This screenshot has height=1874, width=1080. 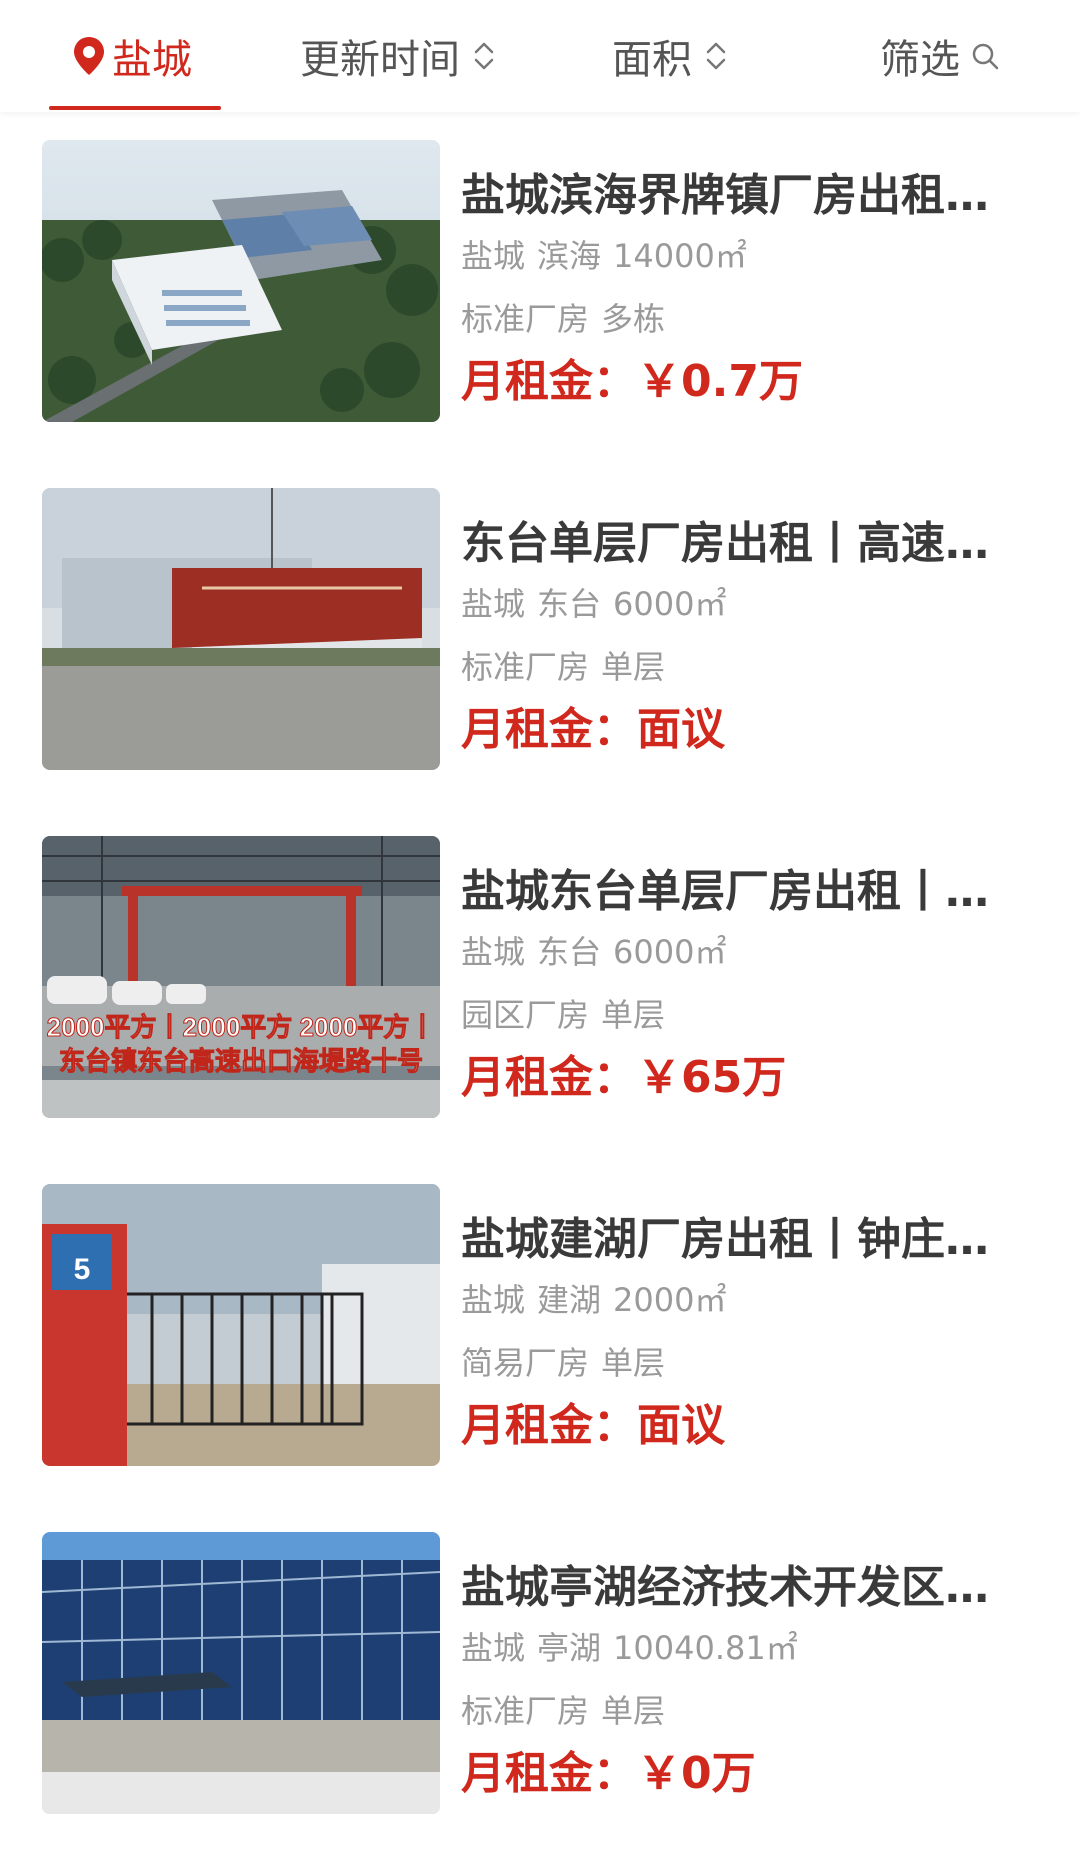 What do you see at coordinates (135, 108) in the screenshot?
I see `active-tab-indicator` at bounding box center [135, 108].